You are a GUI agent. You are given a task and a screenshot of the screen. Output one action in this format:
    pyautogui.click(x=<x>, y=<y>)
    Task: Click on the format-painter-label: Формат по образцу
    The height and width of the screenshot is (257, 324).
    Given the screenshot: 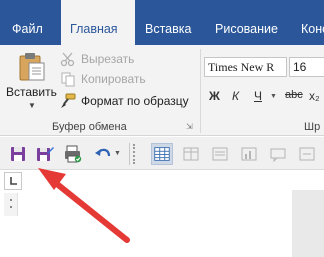 What is the action you would take?
    pyautogui.click(x=135, y=101)
    